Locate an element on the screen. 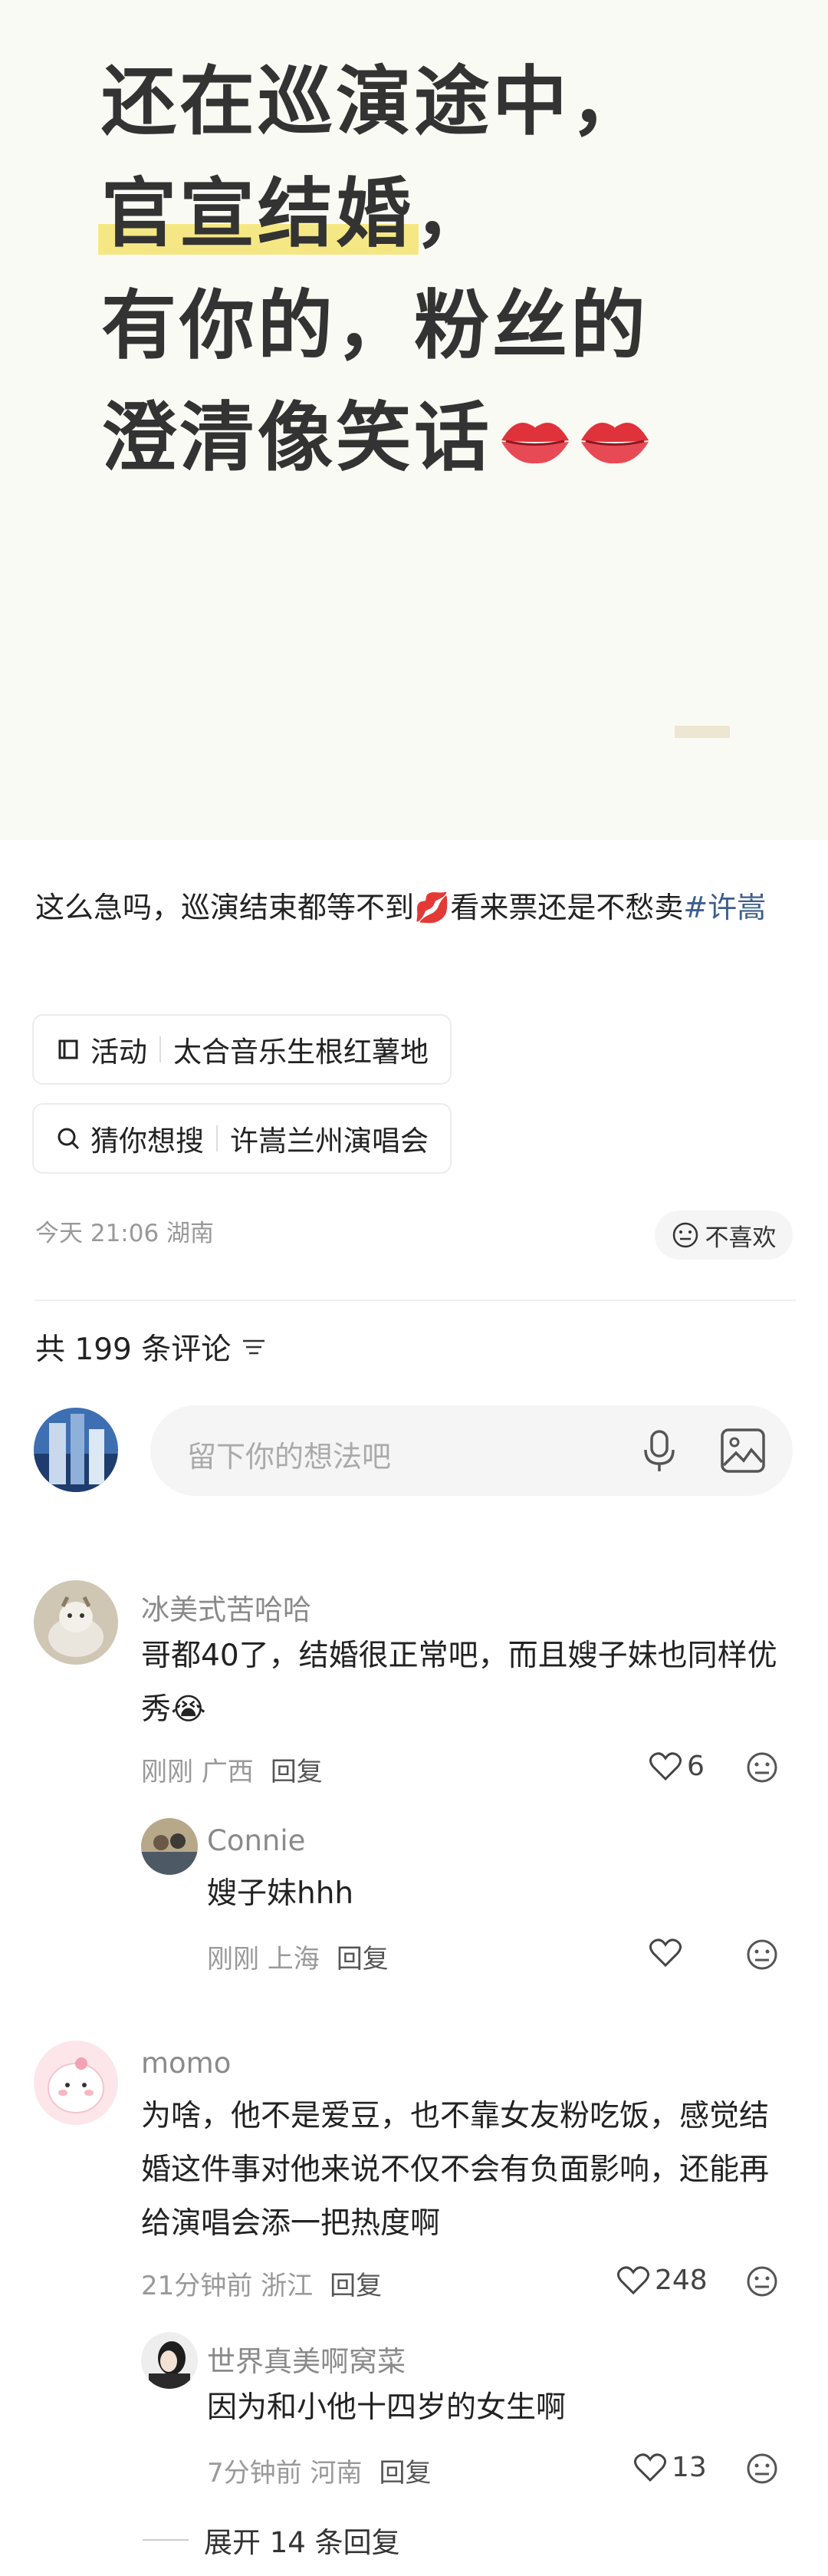 The image size is (828, 2576). microphone-icon is located at coordinates (660, 1452).